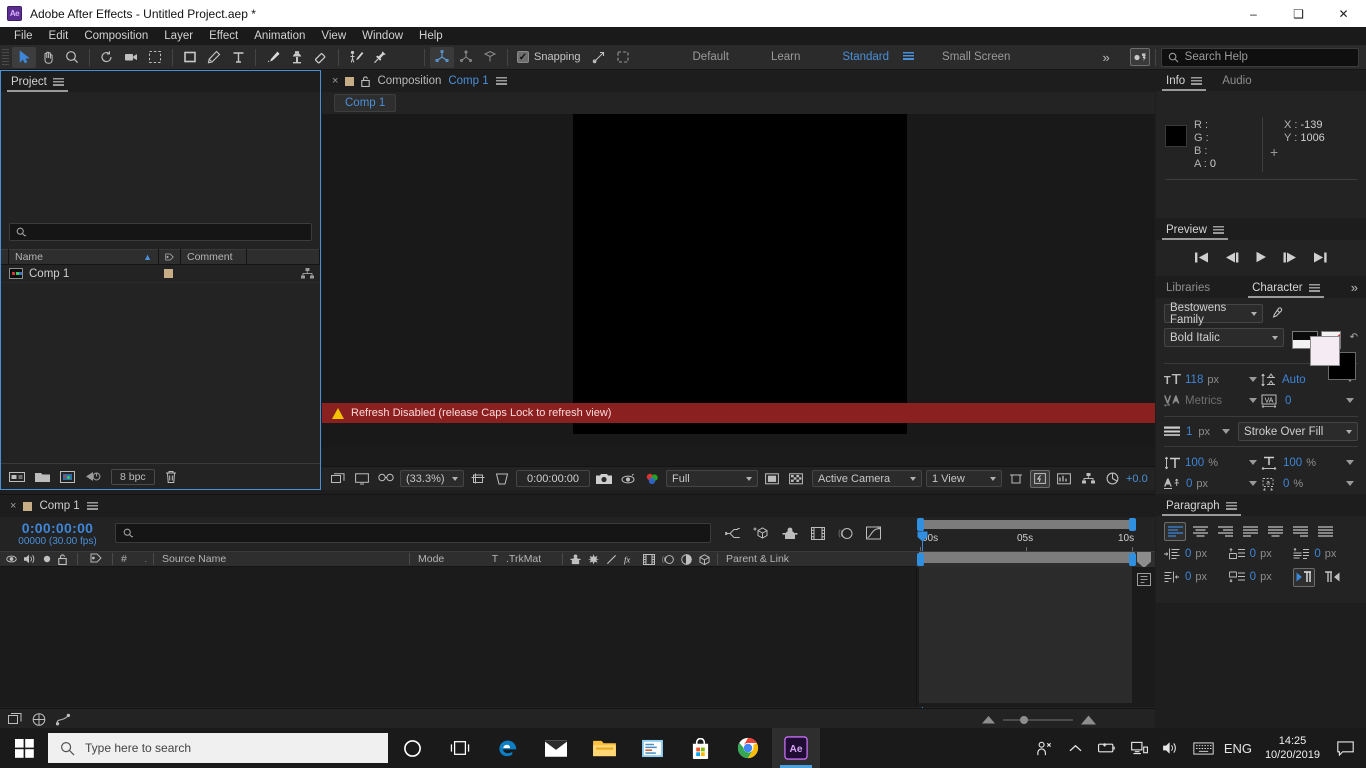  What do you see at coordinates (1314, 287) in the screenshot?
I see `character-panel-menu-icon` at bounding box center [1314, 287].